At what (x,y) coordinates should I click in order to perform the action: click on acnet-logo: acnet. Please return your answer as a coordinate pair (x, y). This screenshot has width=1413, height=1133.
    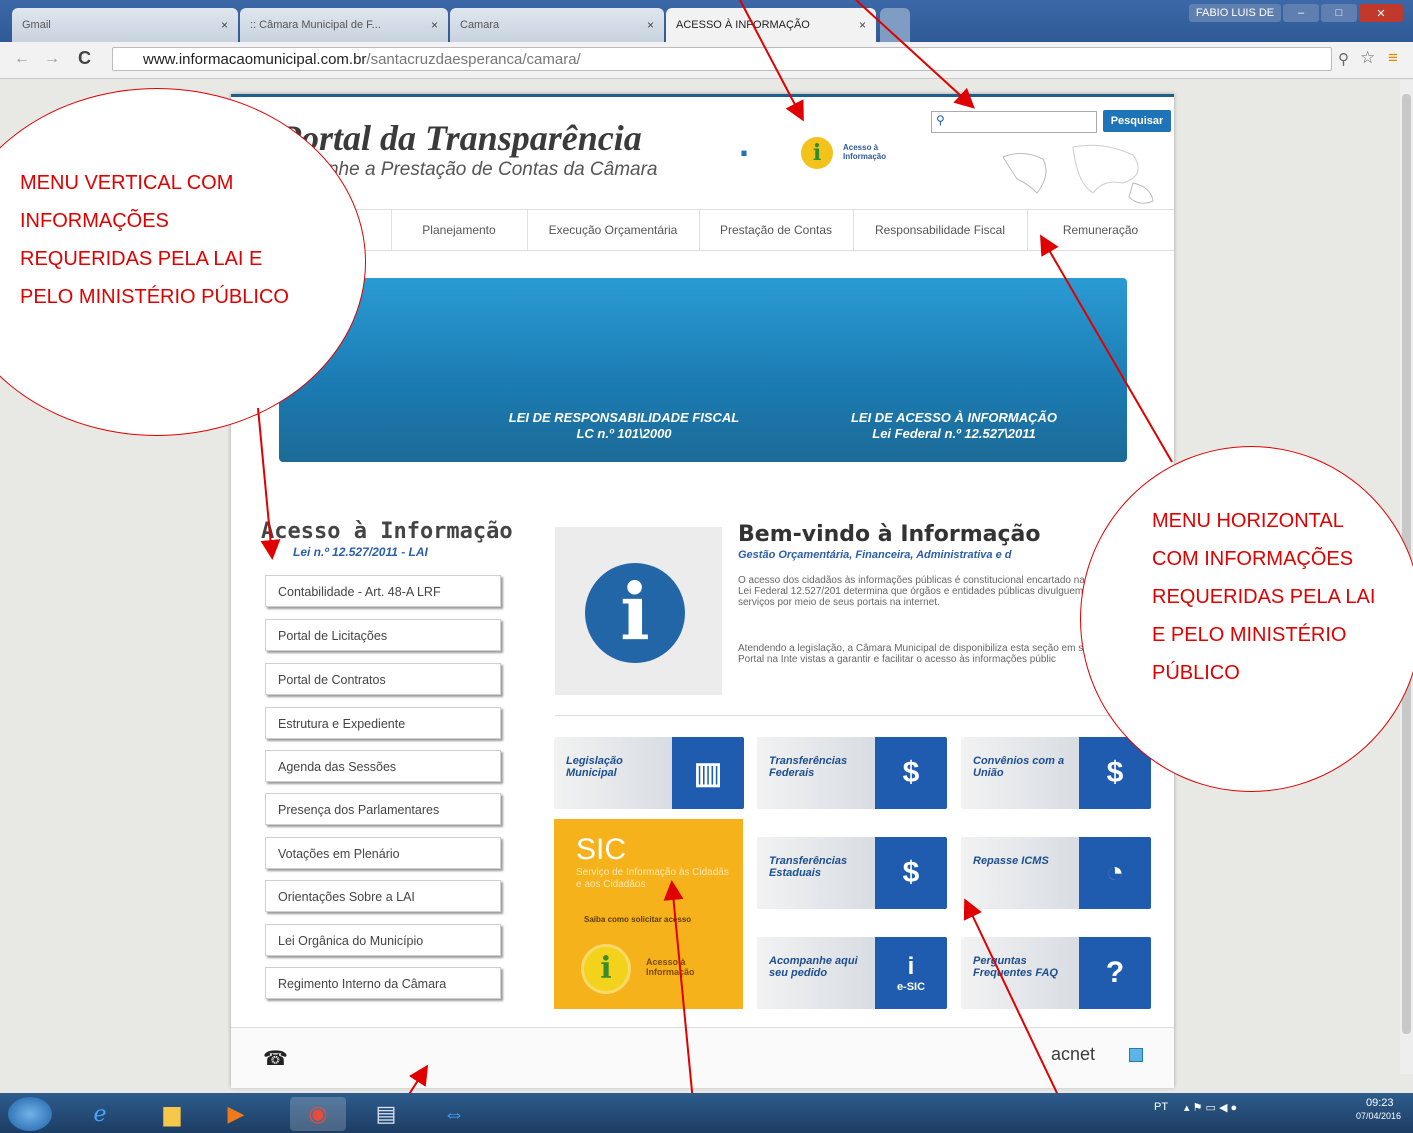
    Looking at the image, I should click on (1073, 1054).